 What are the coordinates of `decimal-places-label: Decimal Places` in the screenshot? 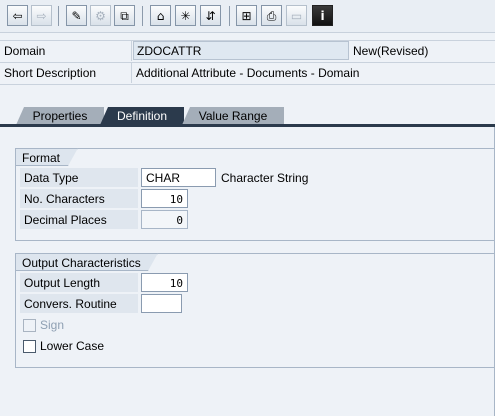 It's located at (79, 219).